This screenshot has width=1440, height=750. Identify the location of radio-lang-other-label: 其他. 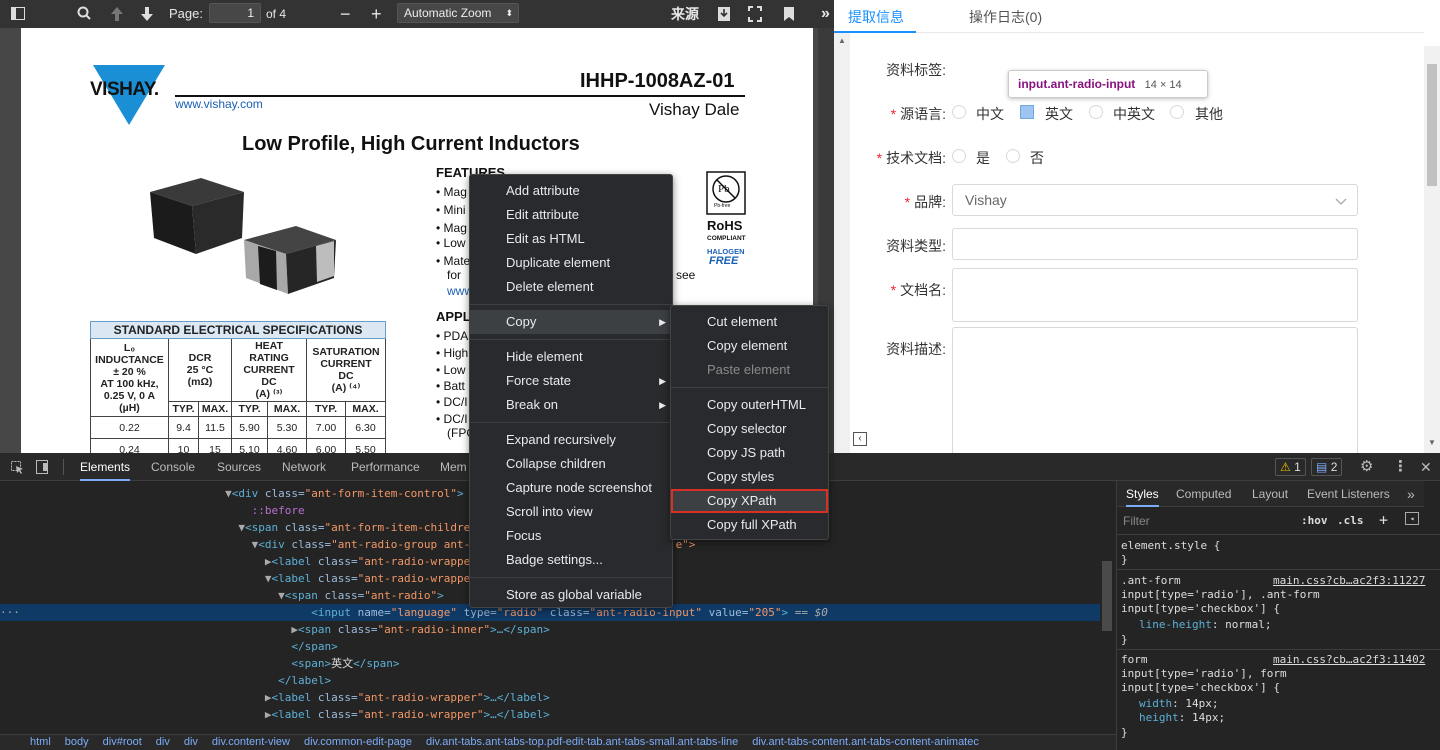
(1209, 114).